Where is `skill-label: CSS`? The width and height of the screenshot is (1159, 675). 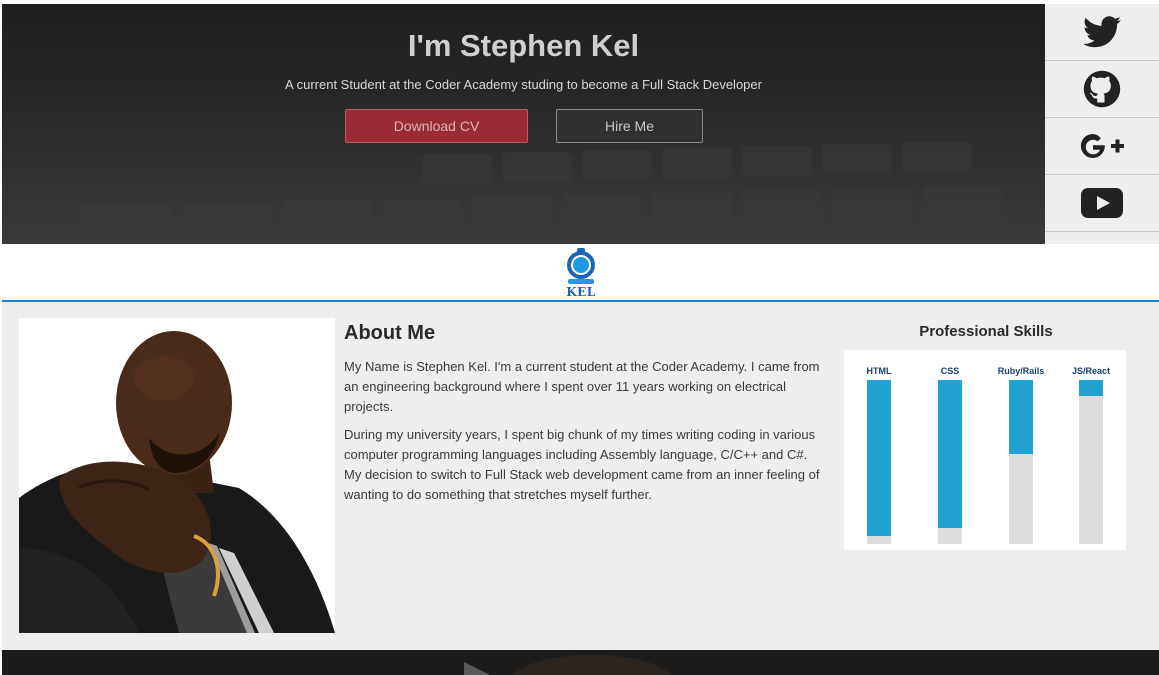 skill-label: CSS is located at coordinates (950, 371).